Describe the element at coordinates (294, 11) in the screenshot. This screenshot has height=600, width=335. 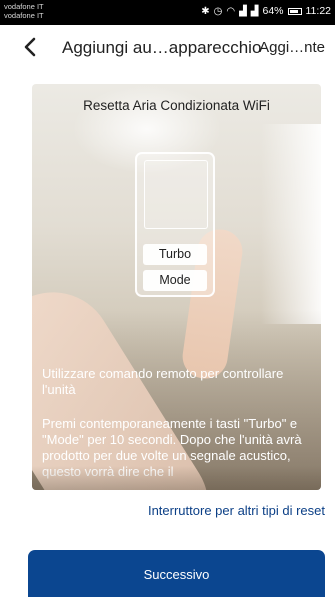
I see `battery-icon` at that location.